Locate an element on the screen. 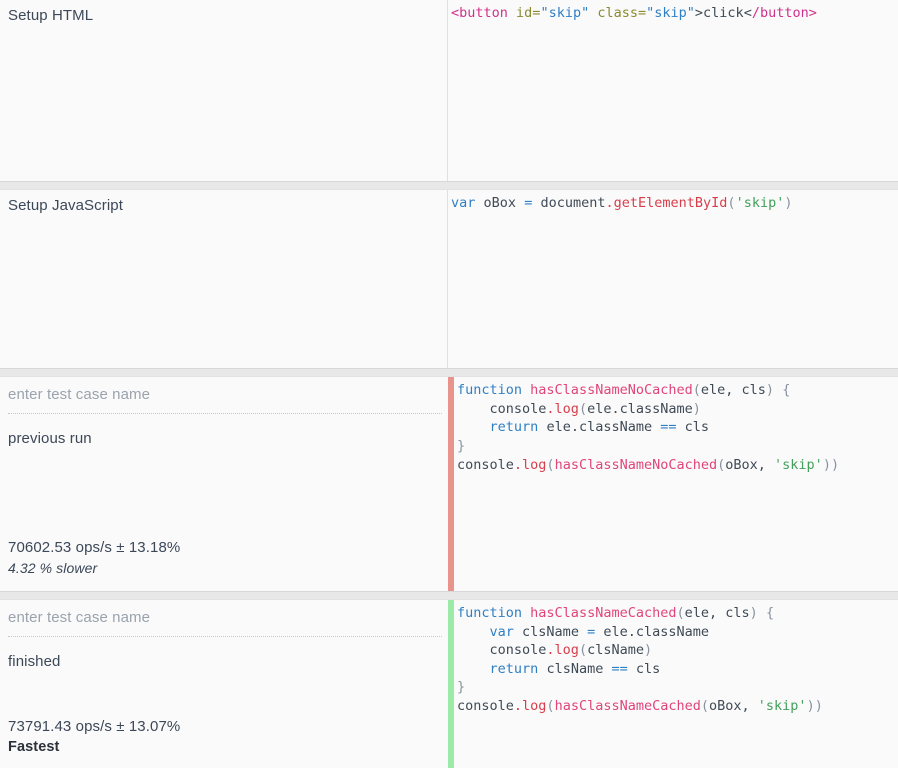  test-case-2-info-pane: finished 73791.43 ops/s ± 13.07% Fastest is located at coordinates (224, 684).